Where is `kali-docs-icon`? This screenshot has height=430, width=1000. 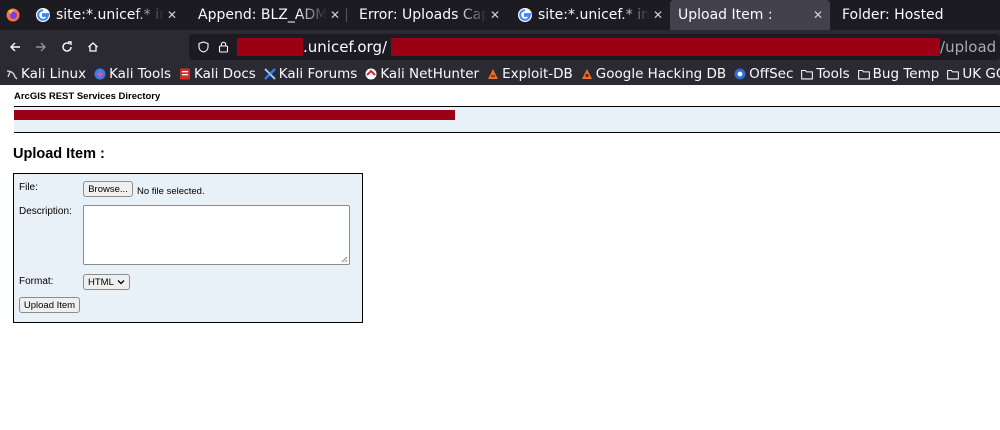
kali-docs-icon is located at coordinates (185, 74).